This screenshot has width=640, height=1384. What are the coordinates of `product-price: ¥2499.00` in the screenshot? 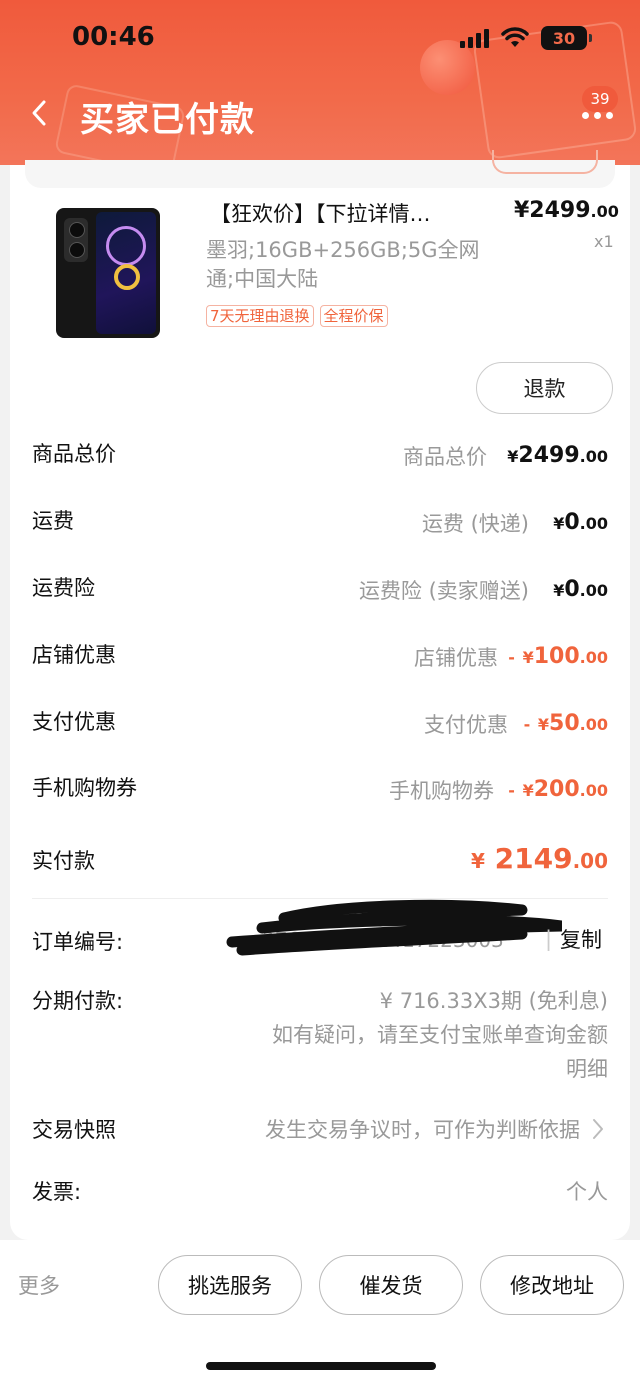 It's located at (566, 210).